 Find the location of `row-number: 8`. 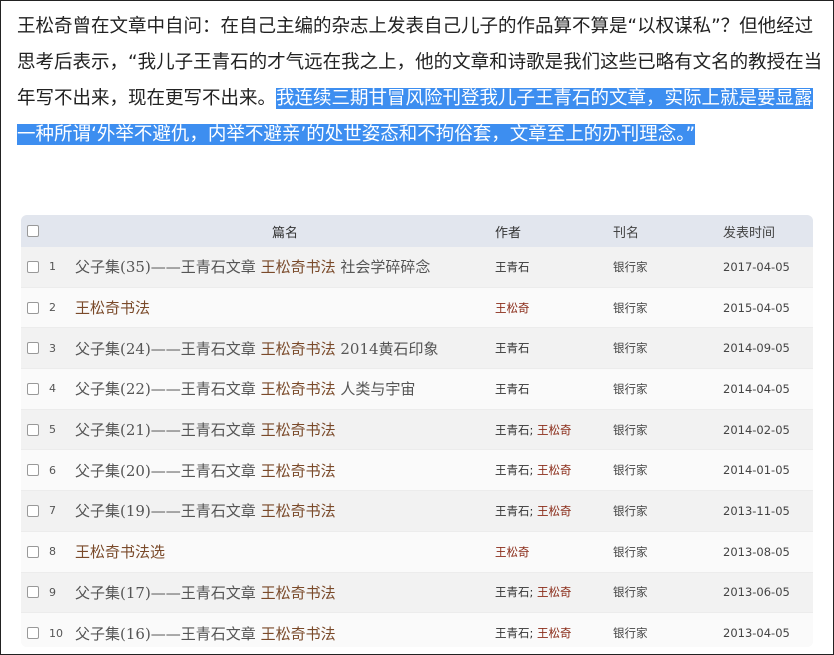

row-number: 8 is located at coordinates (62, 551).